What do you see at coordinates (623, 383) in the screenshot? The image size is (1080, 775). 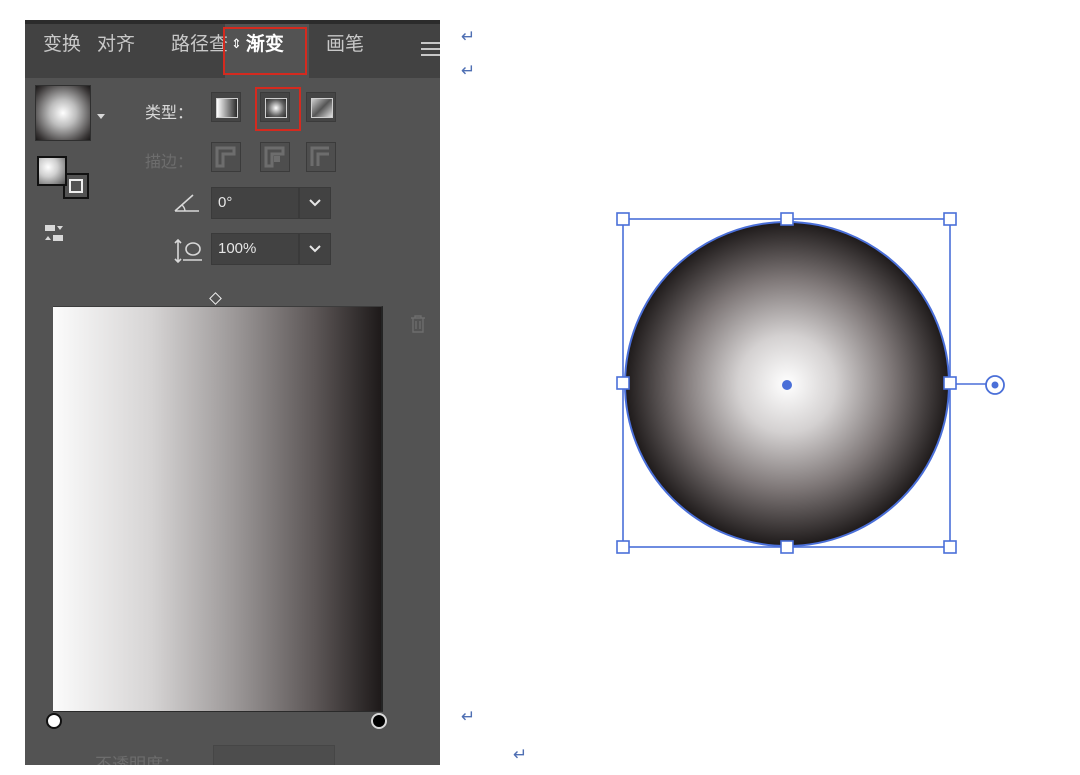 I see `handle-middle-left` at bounding box center [623, 383].